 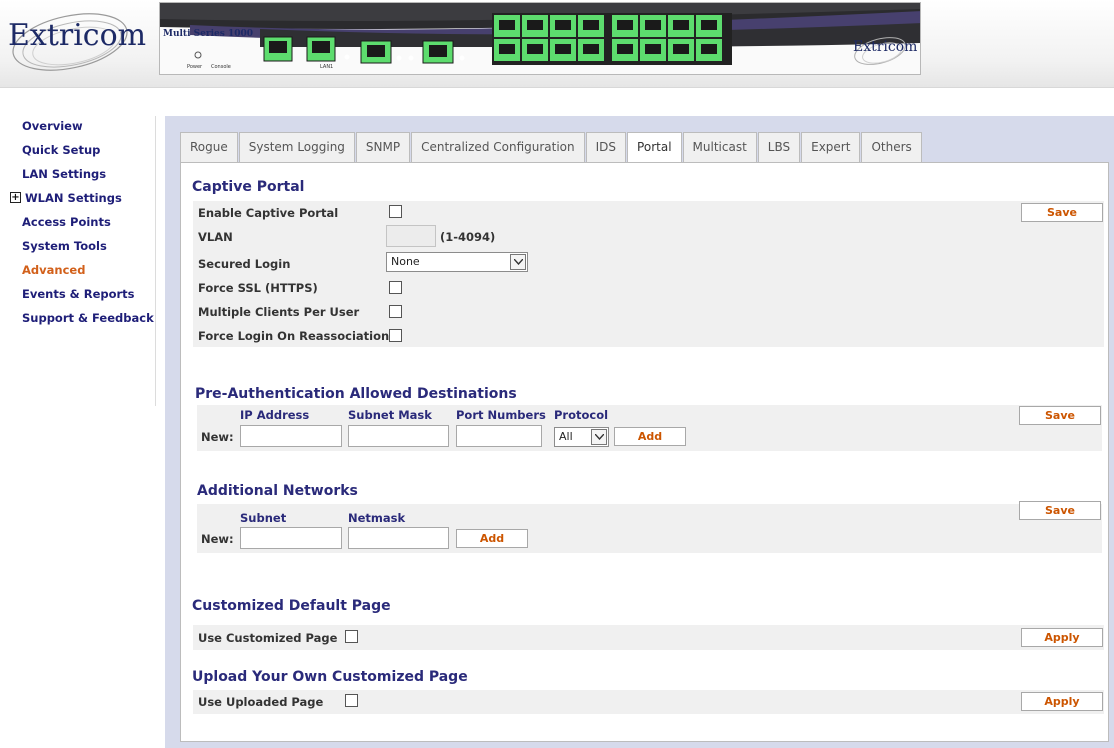 I want to click on sidebar-item-lan-settings: LAN Settings, so click(x=80, y=176).